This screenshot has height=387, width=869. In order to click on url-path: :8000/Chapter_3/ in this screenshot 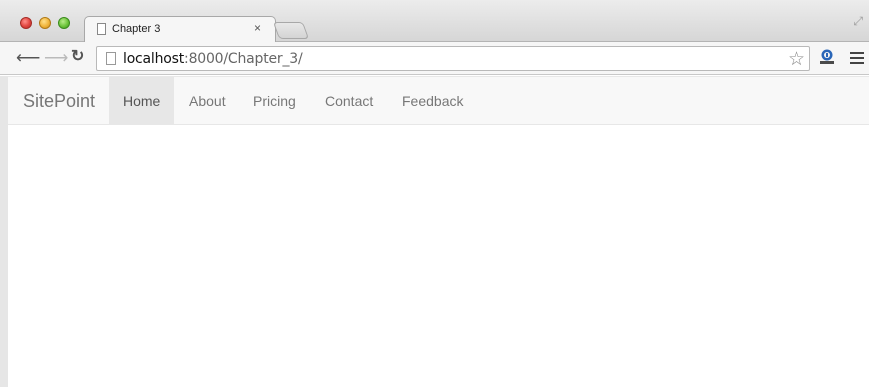, I will do `click(243, 59)`.